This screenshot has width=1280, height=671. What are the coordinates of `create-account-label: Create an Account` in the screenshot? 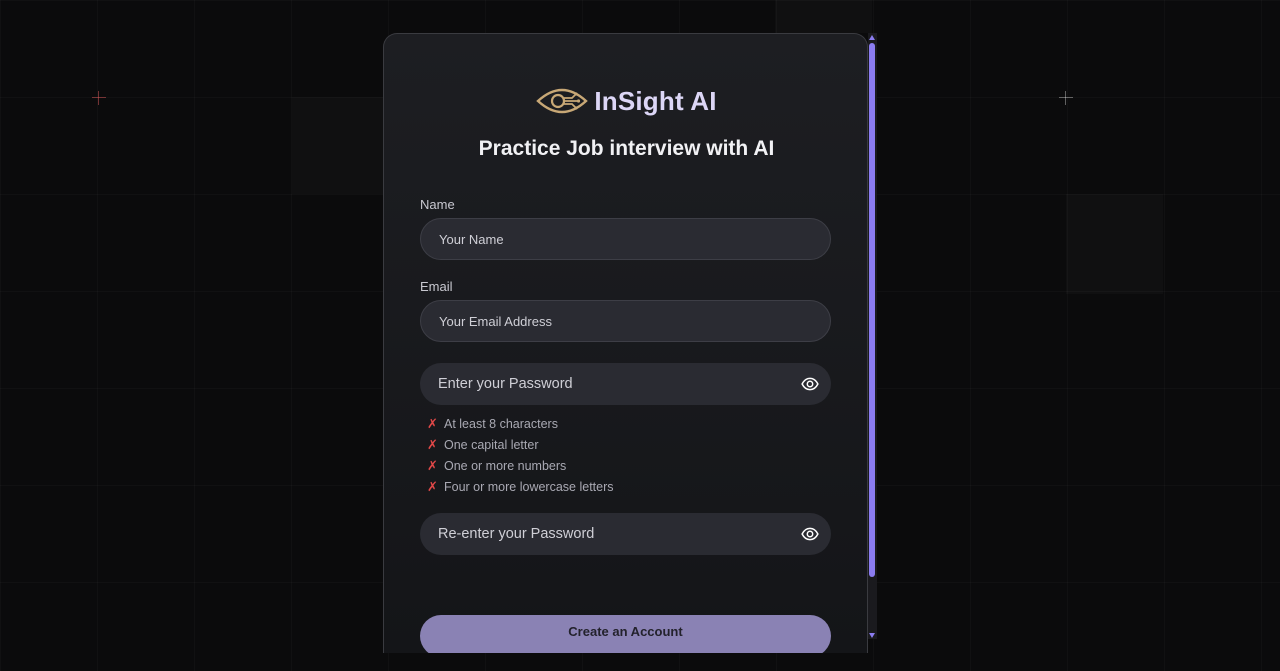 It's located at (625, 631).